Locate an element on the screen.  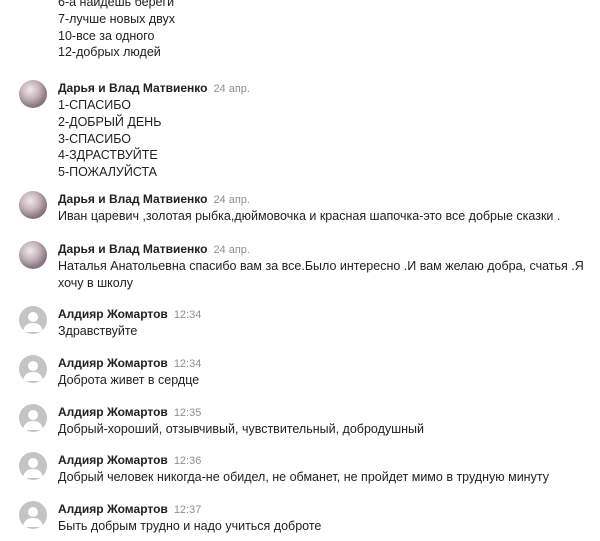
comment-header: Алдияр Жомартов 12:35 is located at coordinates (129, 411).